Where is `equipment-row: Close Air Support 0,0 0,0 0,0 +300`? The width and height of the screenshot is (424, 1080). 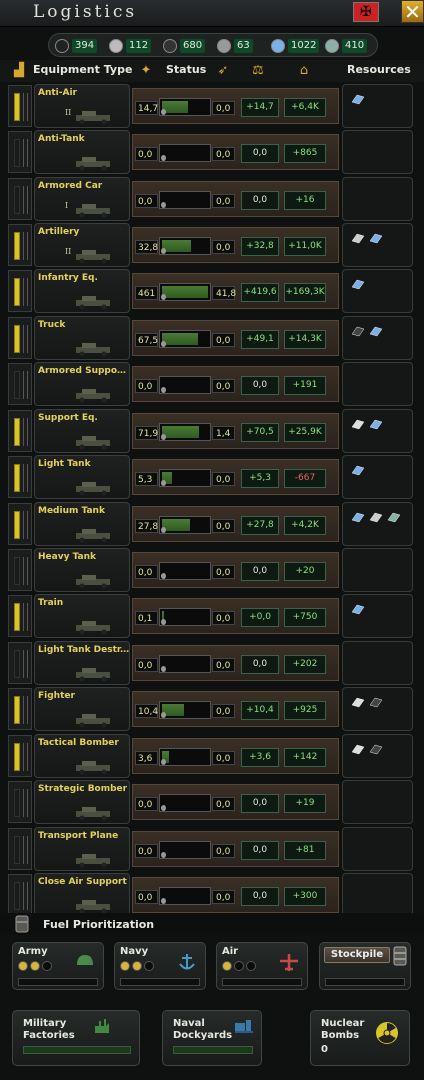
equipment-row: Close Air Support 0,0 0,0 0,0 +300 is located at coordinates (209, 895).